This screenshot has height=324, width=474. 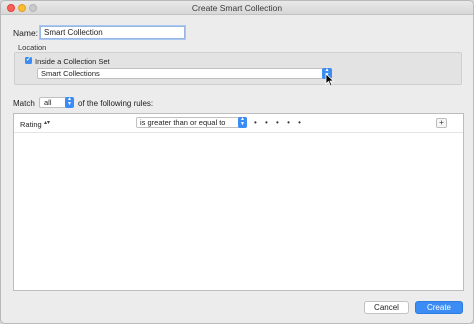 What do you see at coordinates (330, 80) in the screenshot?
I see `mouse-cursor-icon` at bounding box center [330, 80].